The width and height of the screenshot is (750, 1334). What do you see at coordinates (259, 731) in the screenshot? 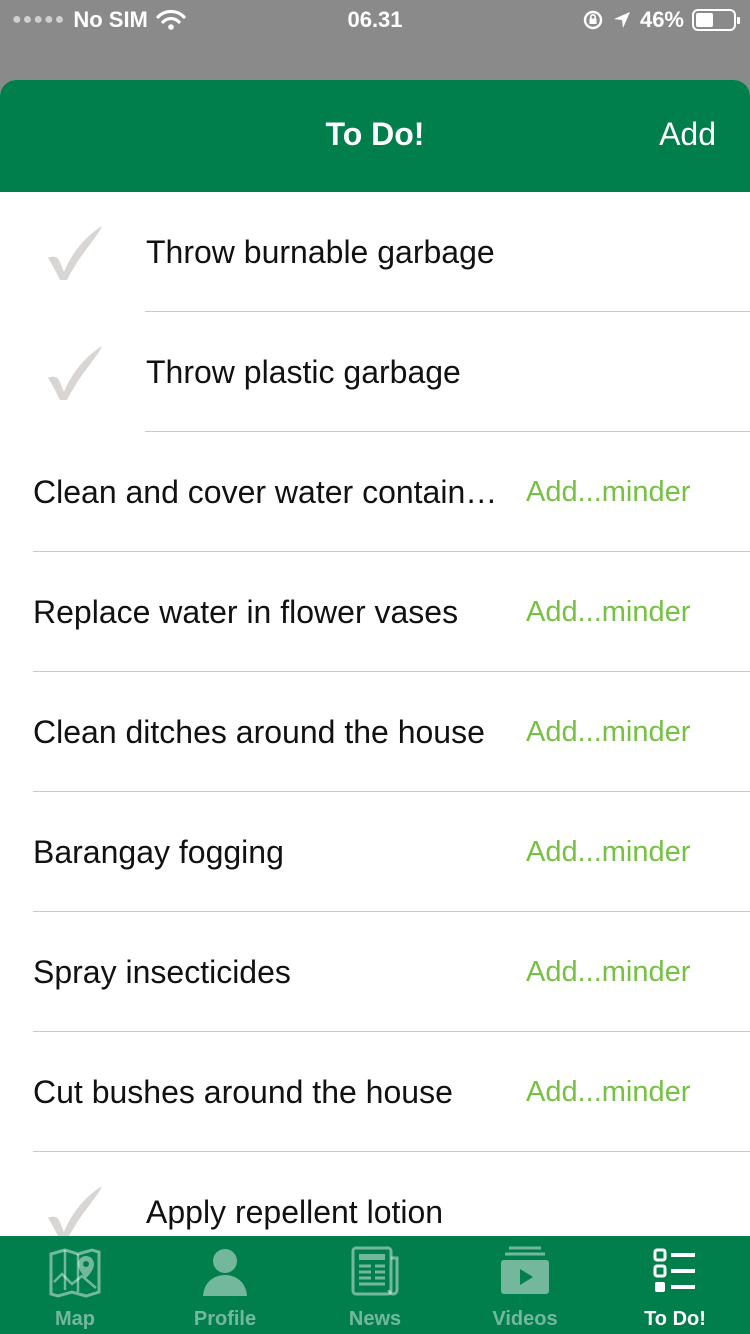
I see `todo-label: Clean ditches around the house` at bounding box center [259, 731].